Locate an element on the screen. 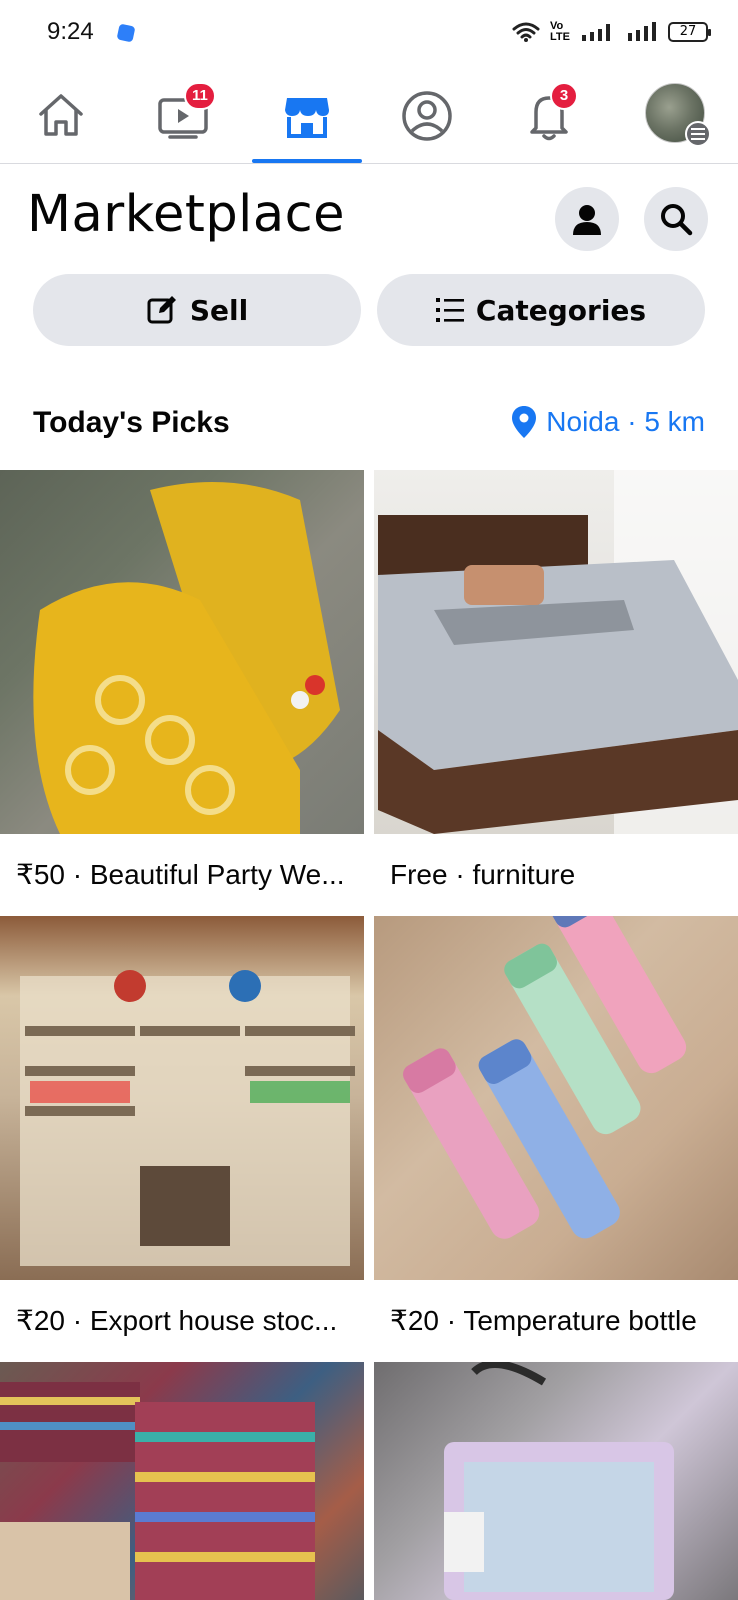 The height and width of the screenshot is (1600, 738). categories-button: Categories is located at coordinates (541, 310).